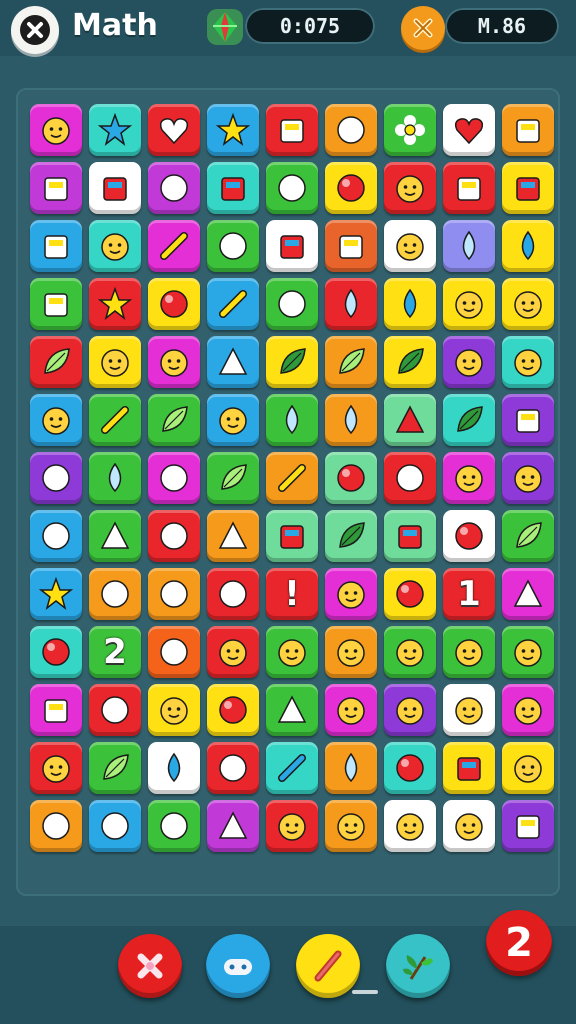 The height and width of the screenshot is (1024, 576). Describe the element at coordinates (233, 826) in the screenshot. I see `tile-r13-c4` at that location.